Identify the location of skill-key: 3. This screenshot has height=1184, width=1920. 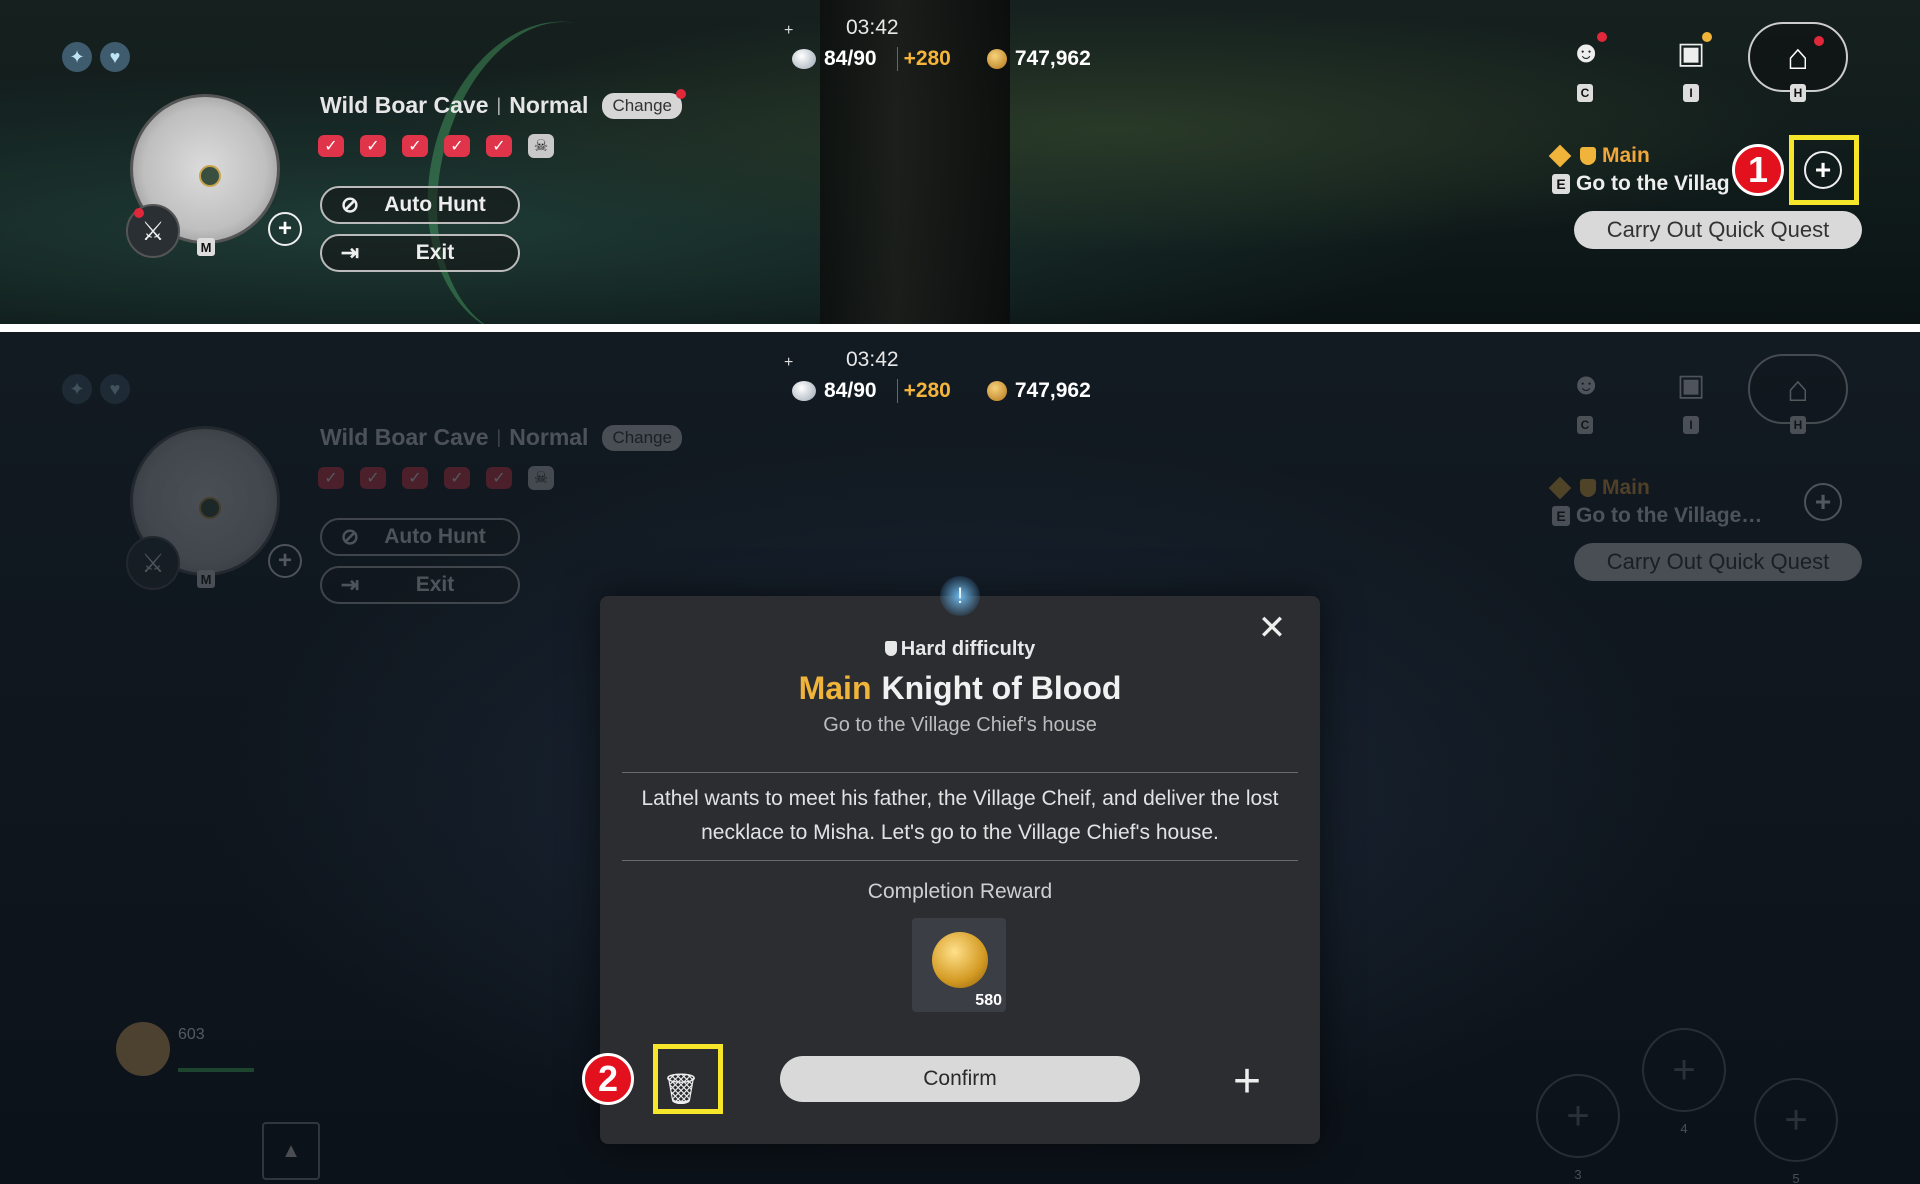
(1578, 1174).